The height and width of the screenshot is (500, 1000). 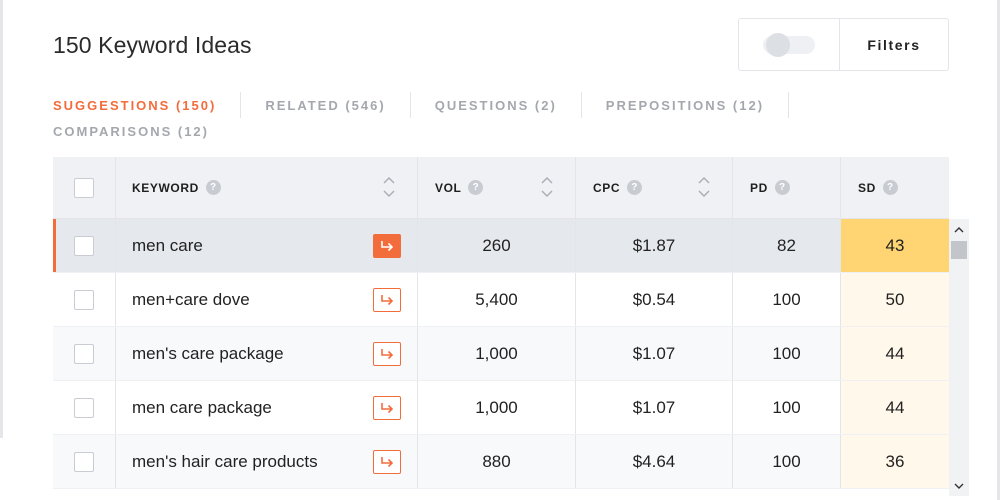 I want to click on table-header: KEYWORD ? VOL ? CPC ? PD ? SD ?, so click(x=501, y=188).